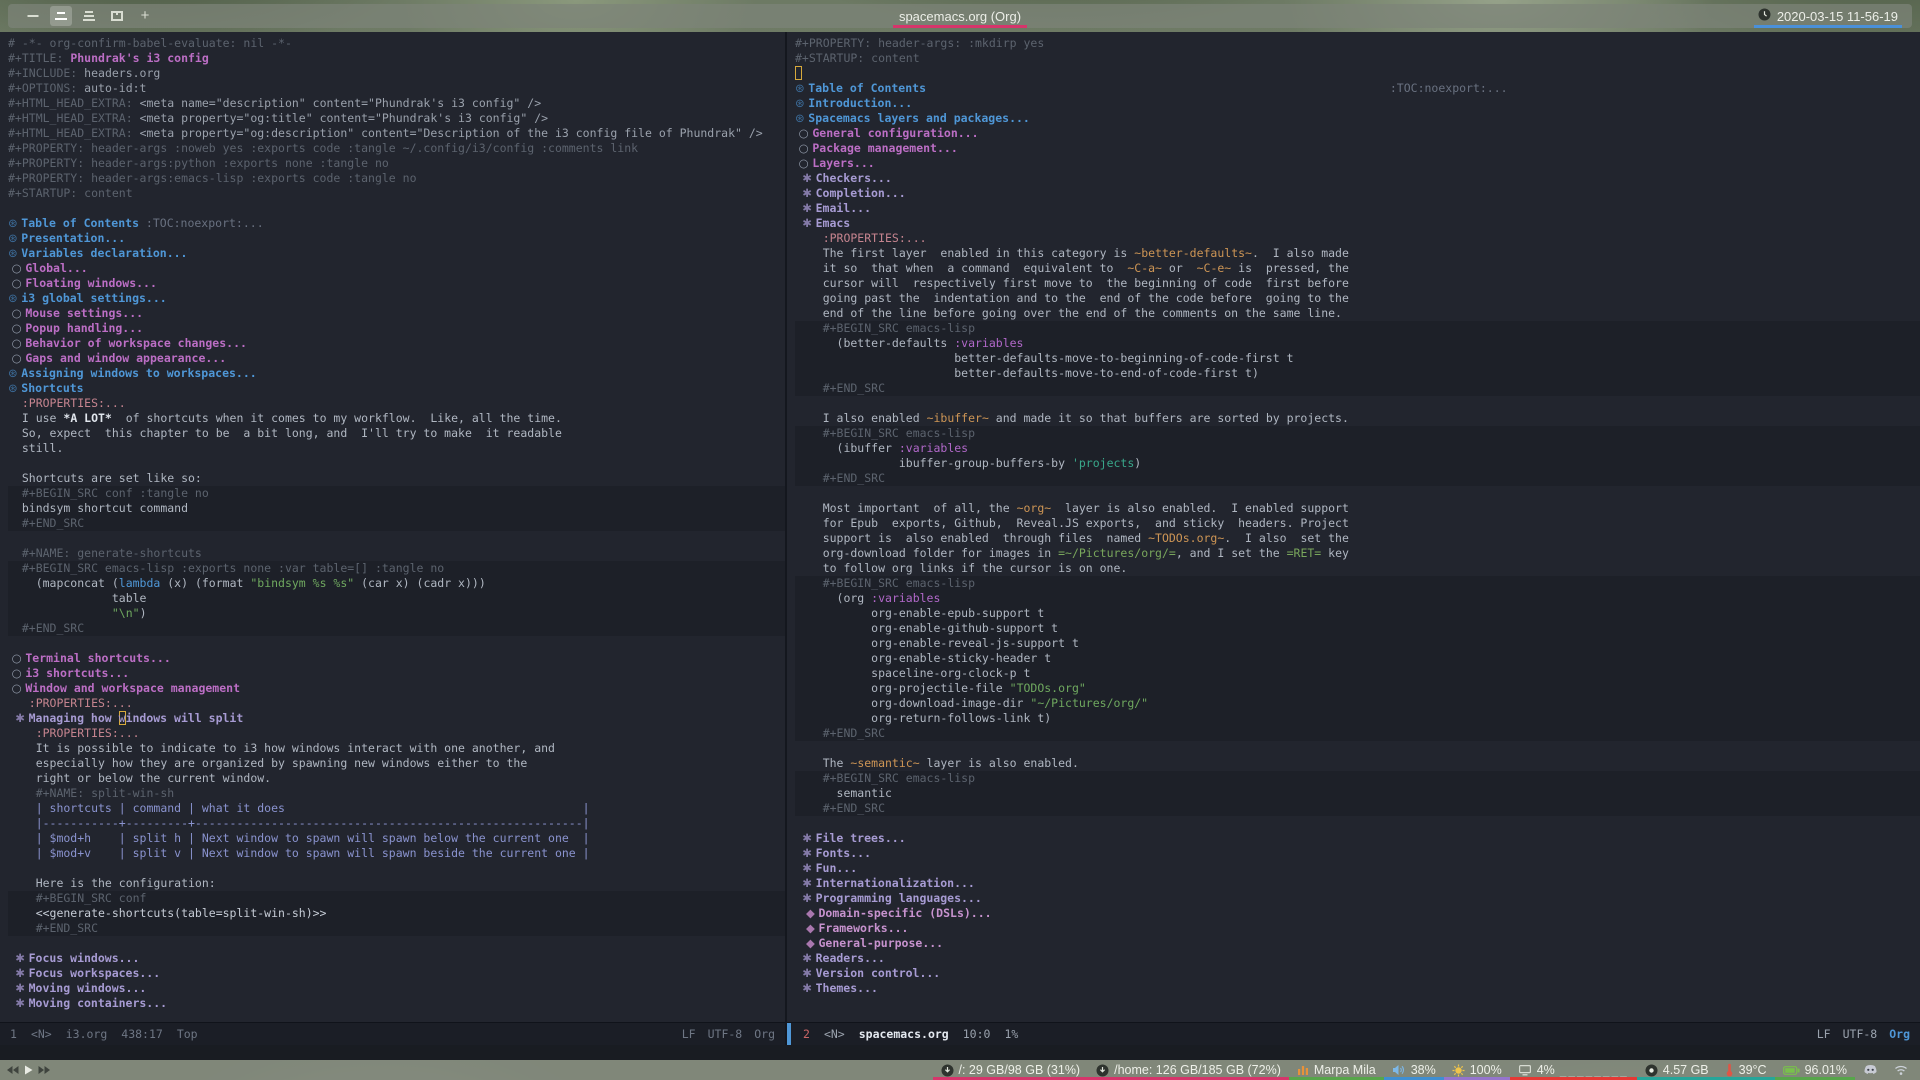  Describe the element at coordinates (12, 1070) in the screenshot. I see `skip-back-button` at that location.